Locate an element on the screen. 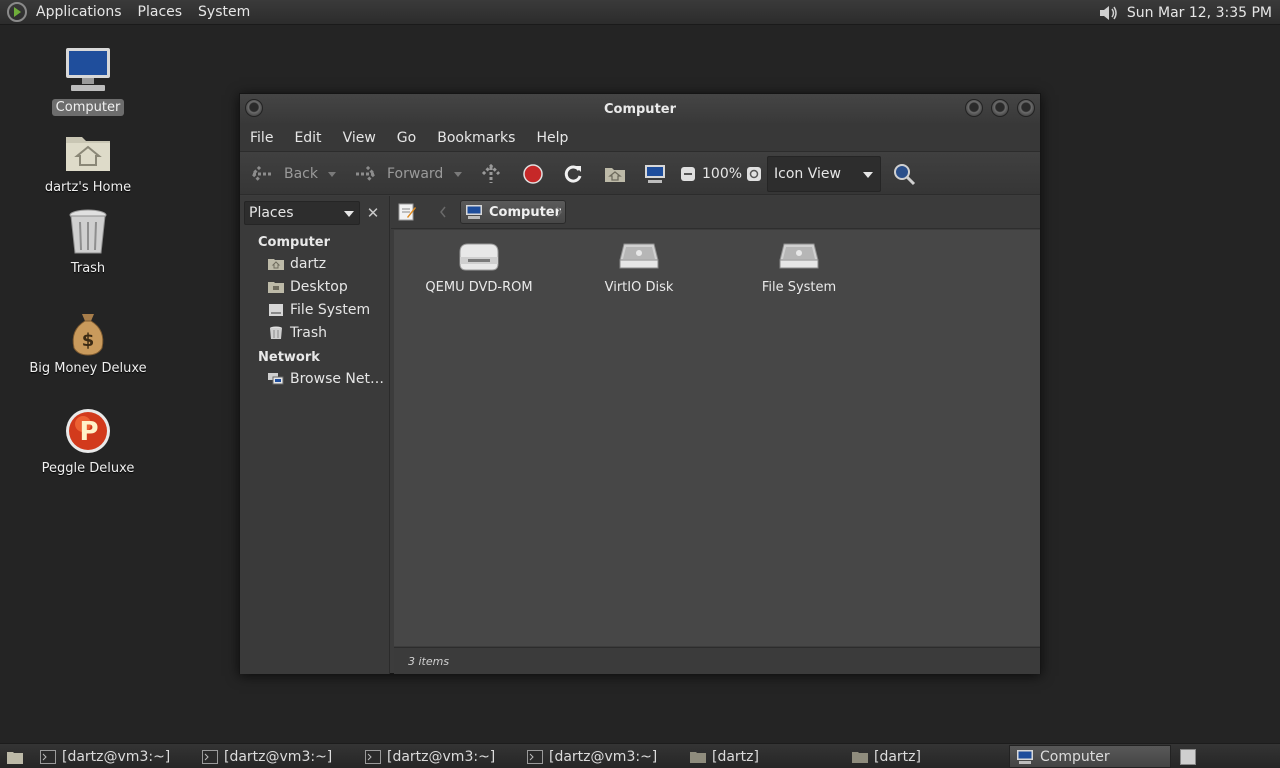  close-icon: ✕ is located at coordinates (373, 213).